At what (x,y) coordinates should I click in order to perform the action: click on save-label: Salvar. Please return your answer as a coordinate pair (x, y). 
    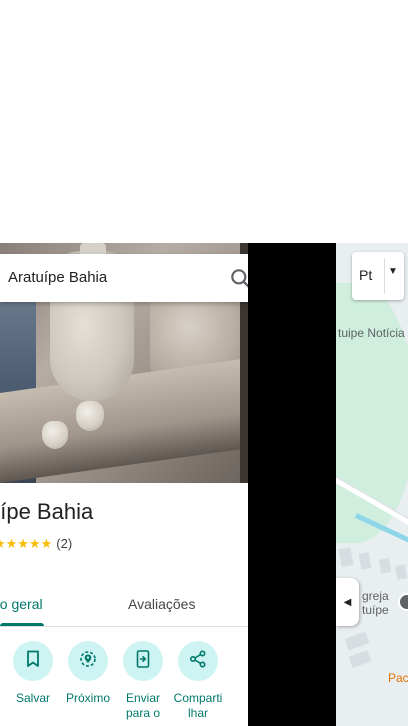
    Looking at the image, I should click on (32, 698).